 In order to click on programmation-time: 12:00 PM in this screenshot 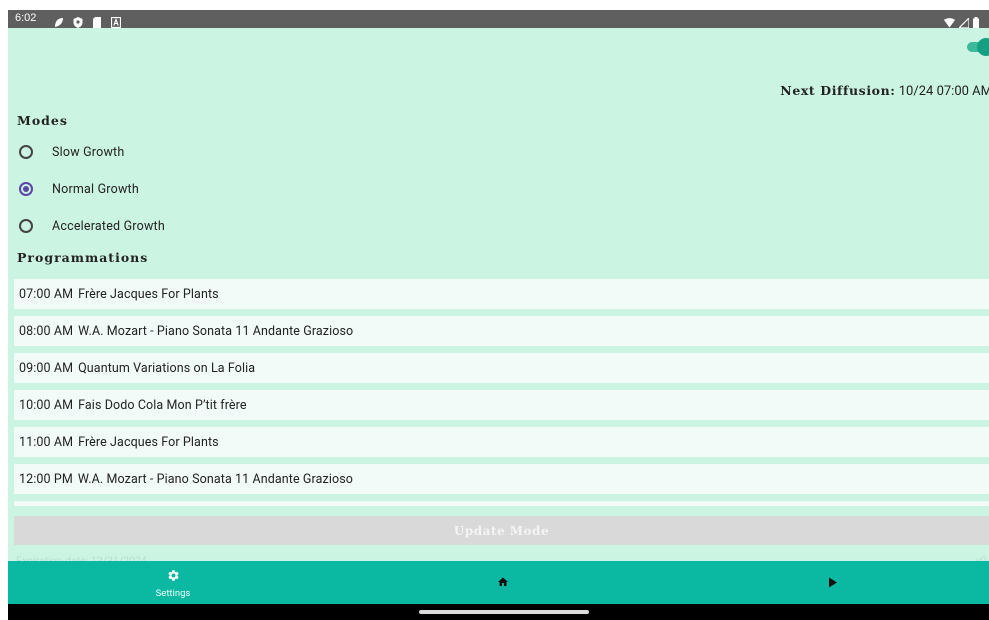, I will do `click(46, 479)`.